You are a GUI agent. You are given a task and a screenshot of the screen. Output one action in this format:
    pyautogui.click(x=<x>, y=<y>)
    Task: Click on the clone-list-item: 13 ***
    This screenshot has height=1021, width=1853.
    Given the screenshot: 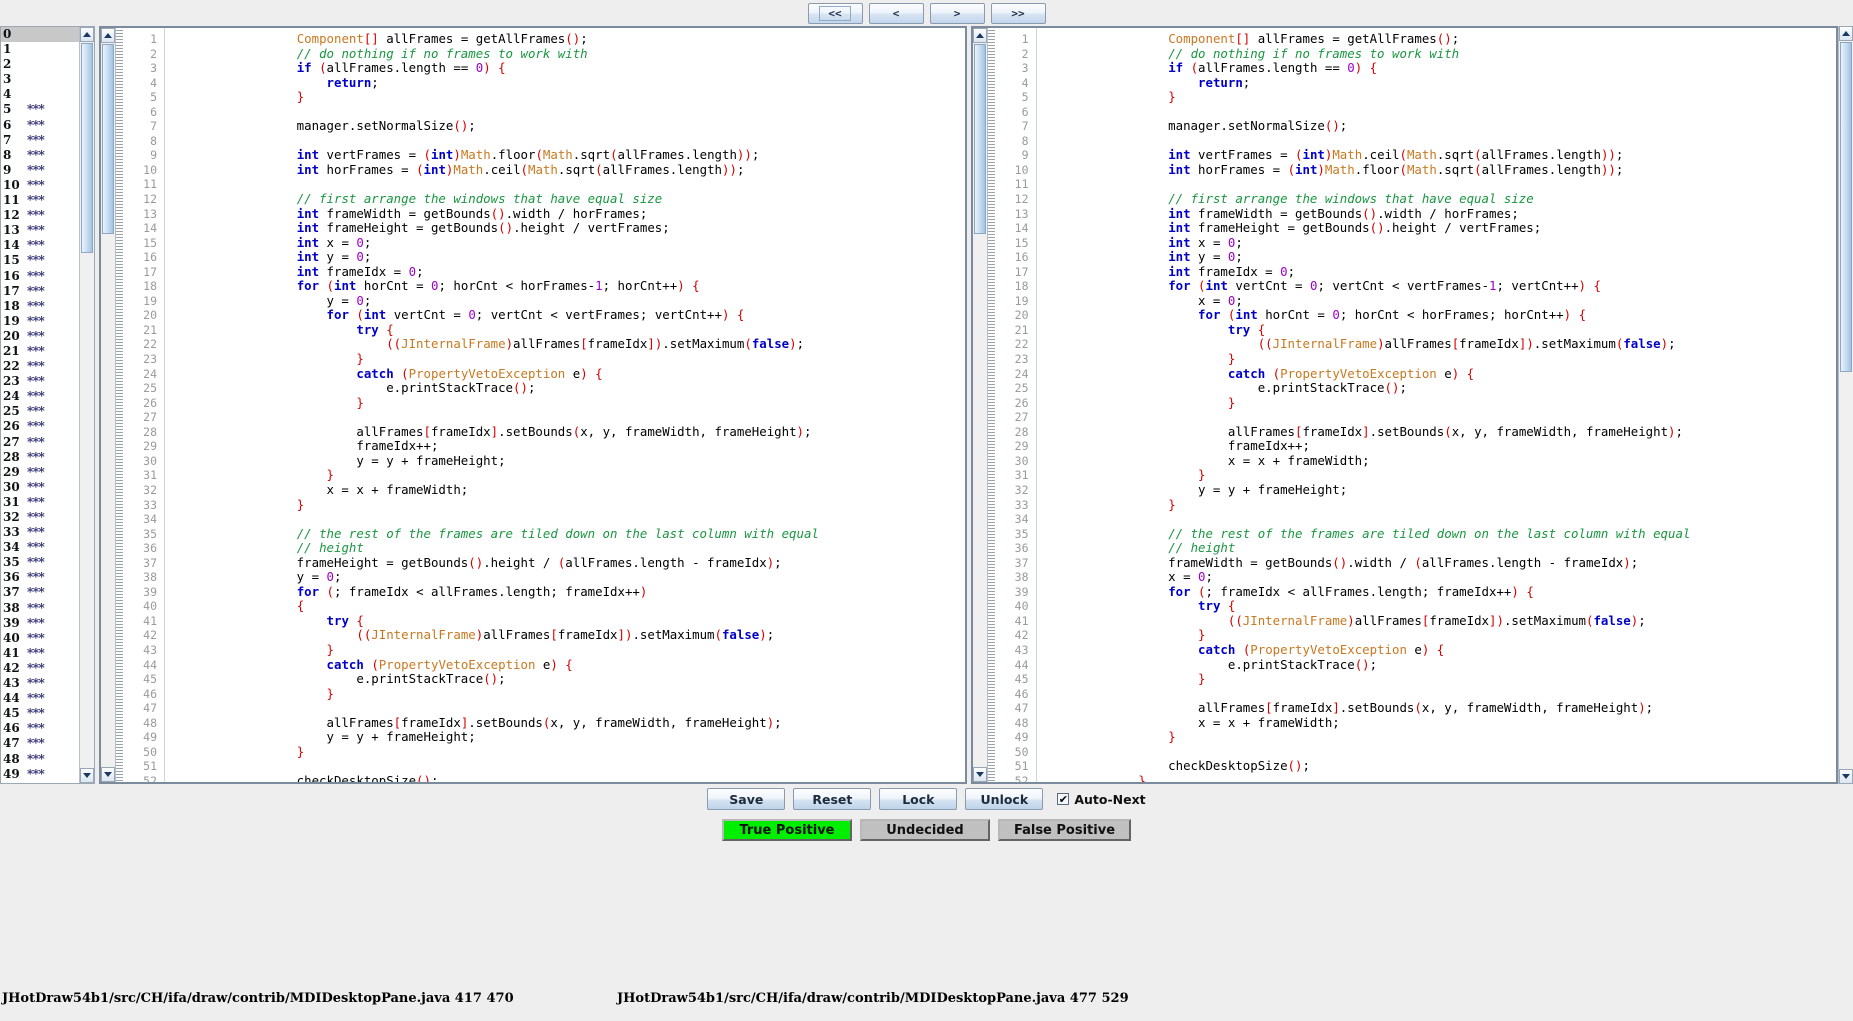 What is the action you would take?
    pyautogui.click(x=40, y=230)
    